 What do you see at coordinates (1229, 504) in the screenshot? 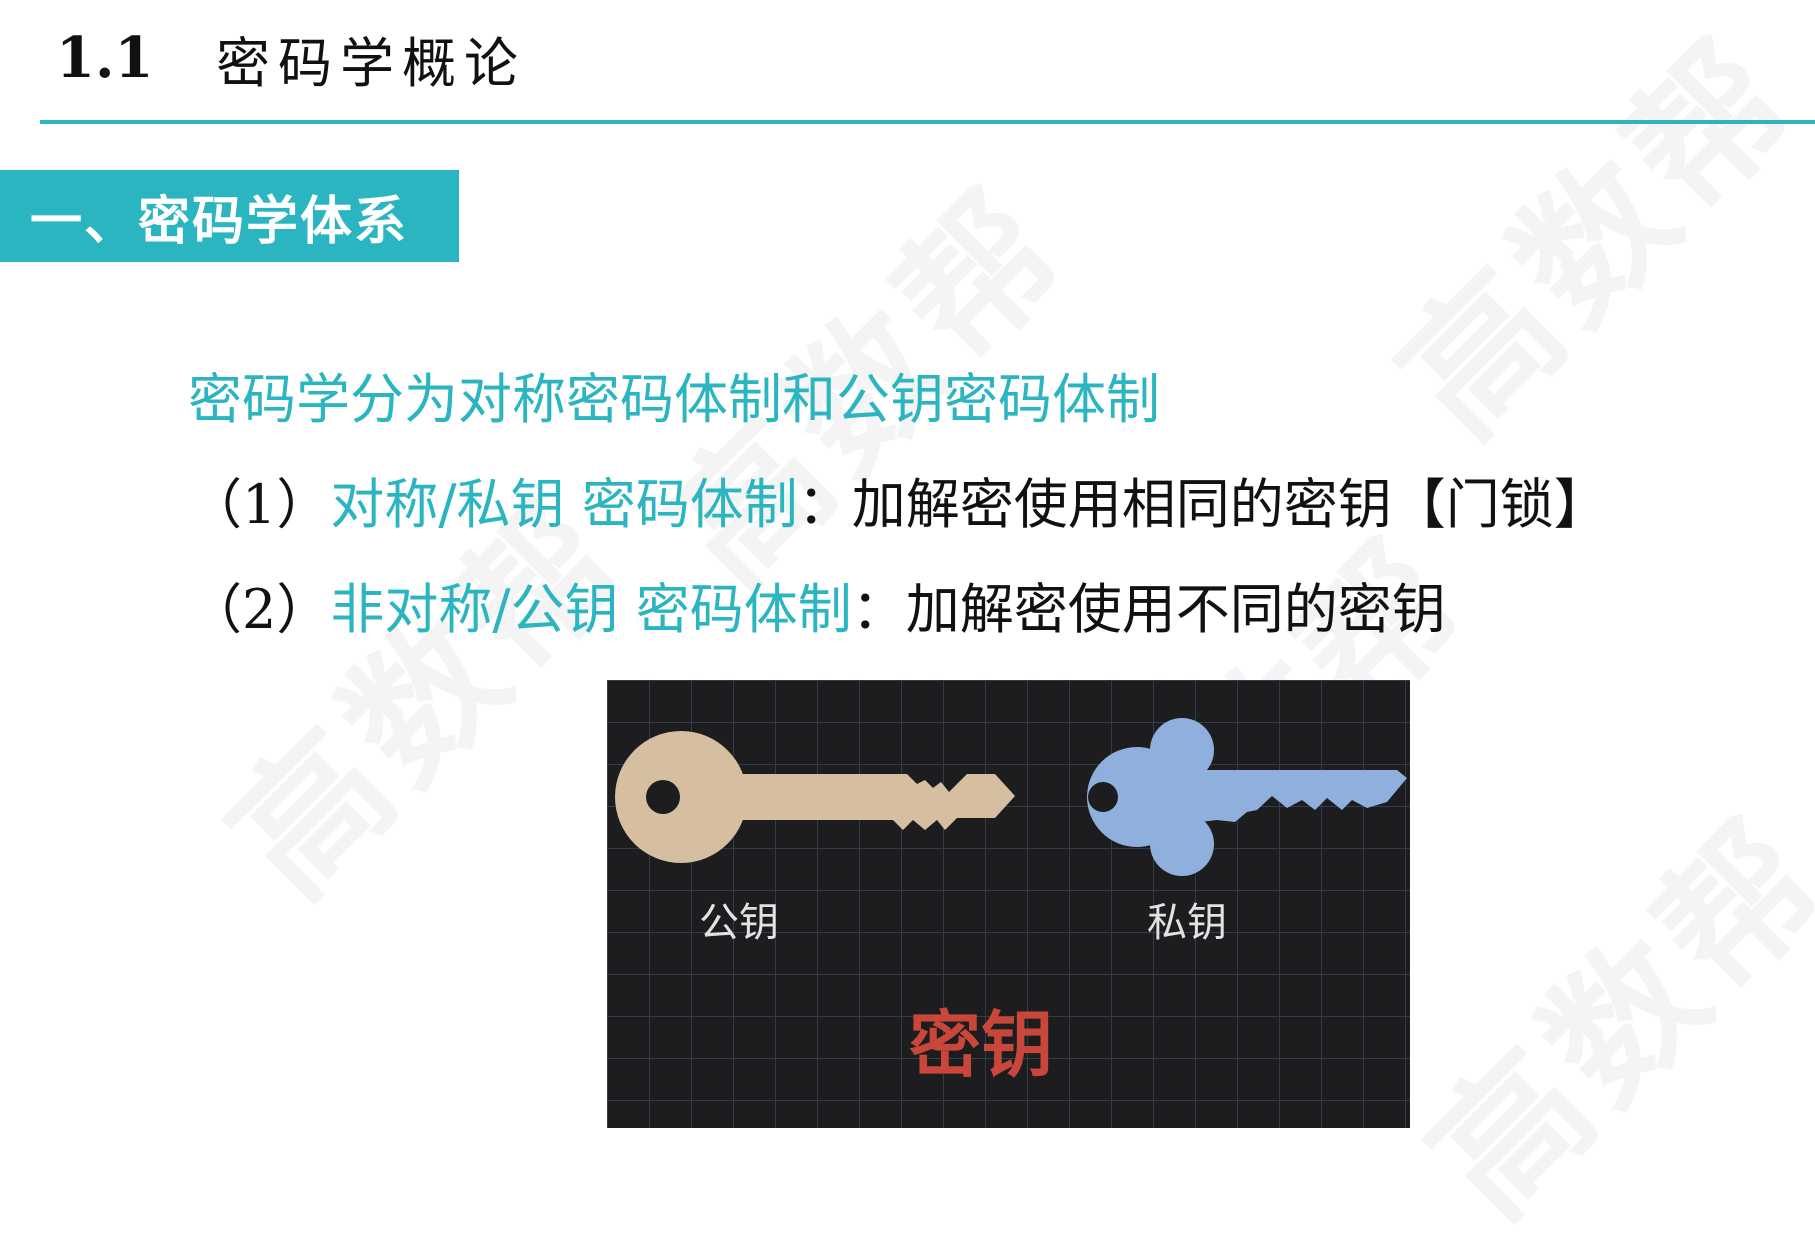
I see `item-description: 加解密使用相同的密钥【门锁】` at bounding box center [1229, 504].